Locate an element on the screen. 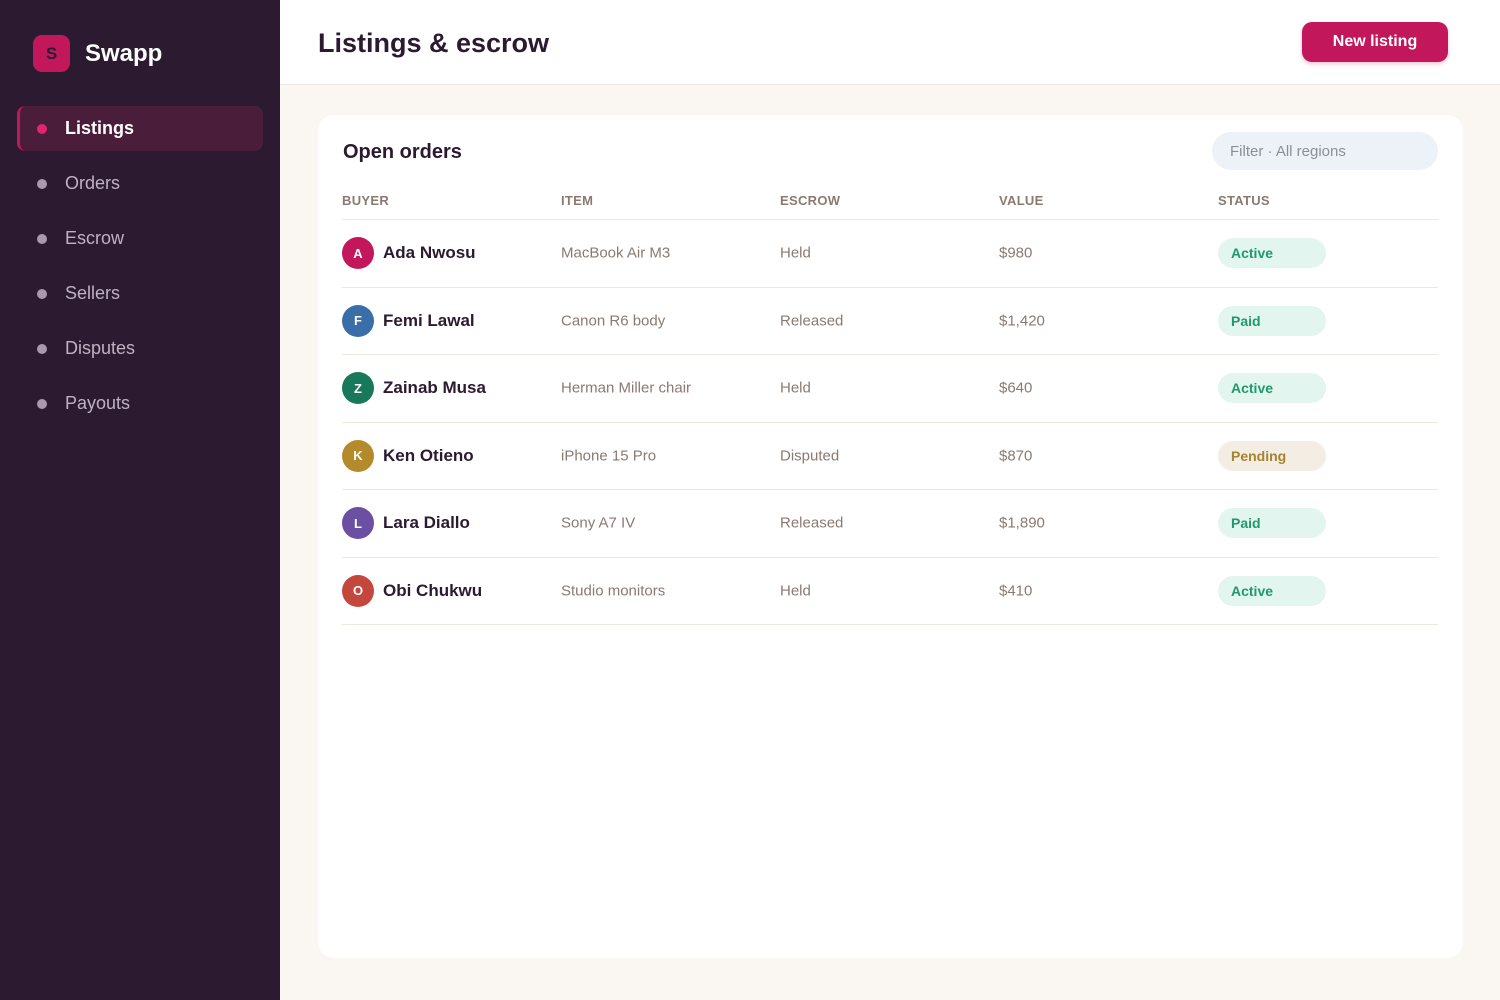 Image resolution: width=1500 pixels, height=1000 pixels. sidebar-item-label: Listings is located at coordinates (100, 128).